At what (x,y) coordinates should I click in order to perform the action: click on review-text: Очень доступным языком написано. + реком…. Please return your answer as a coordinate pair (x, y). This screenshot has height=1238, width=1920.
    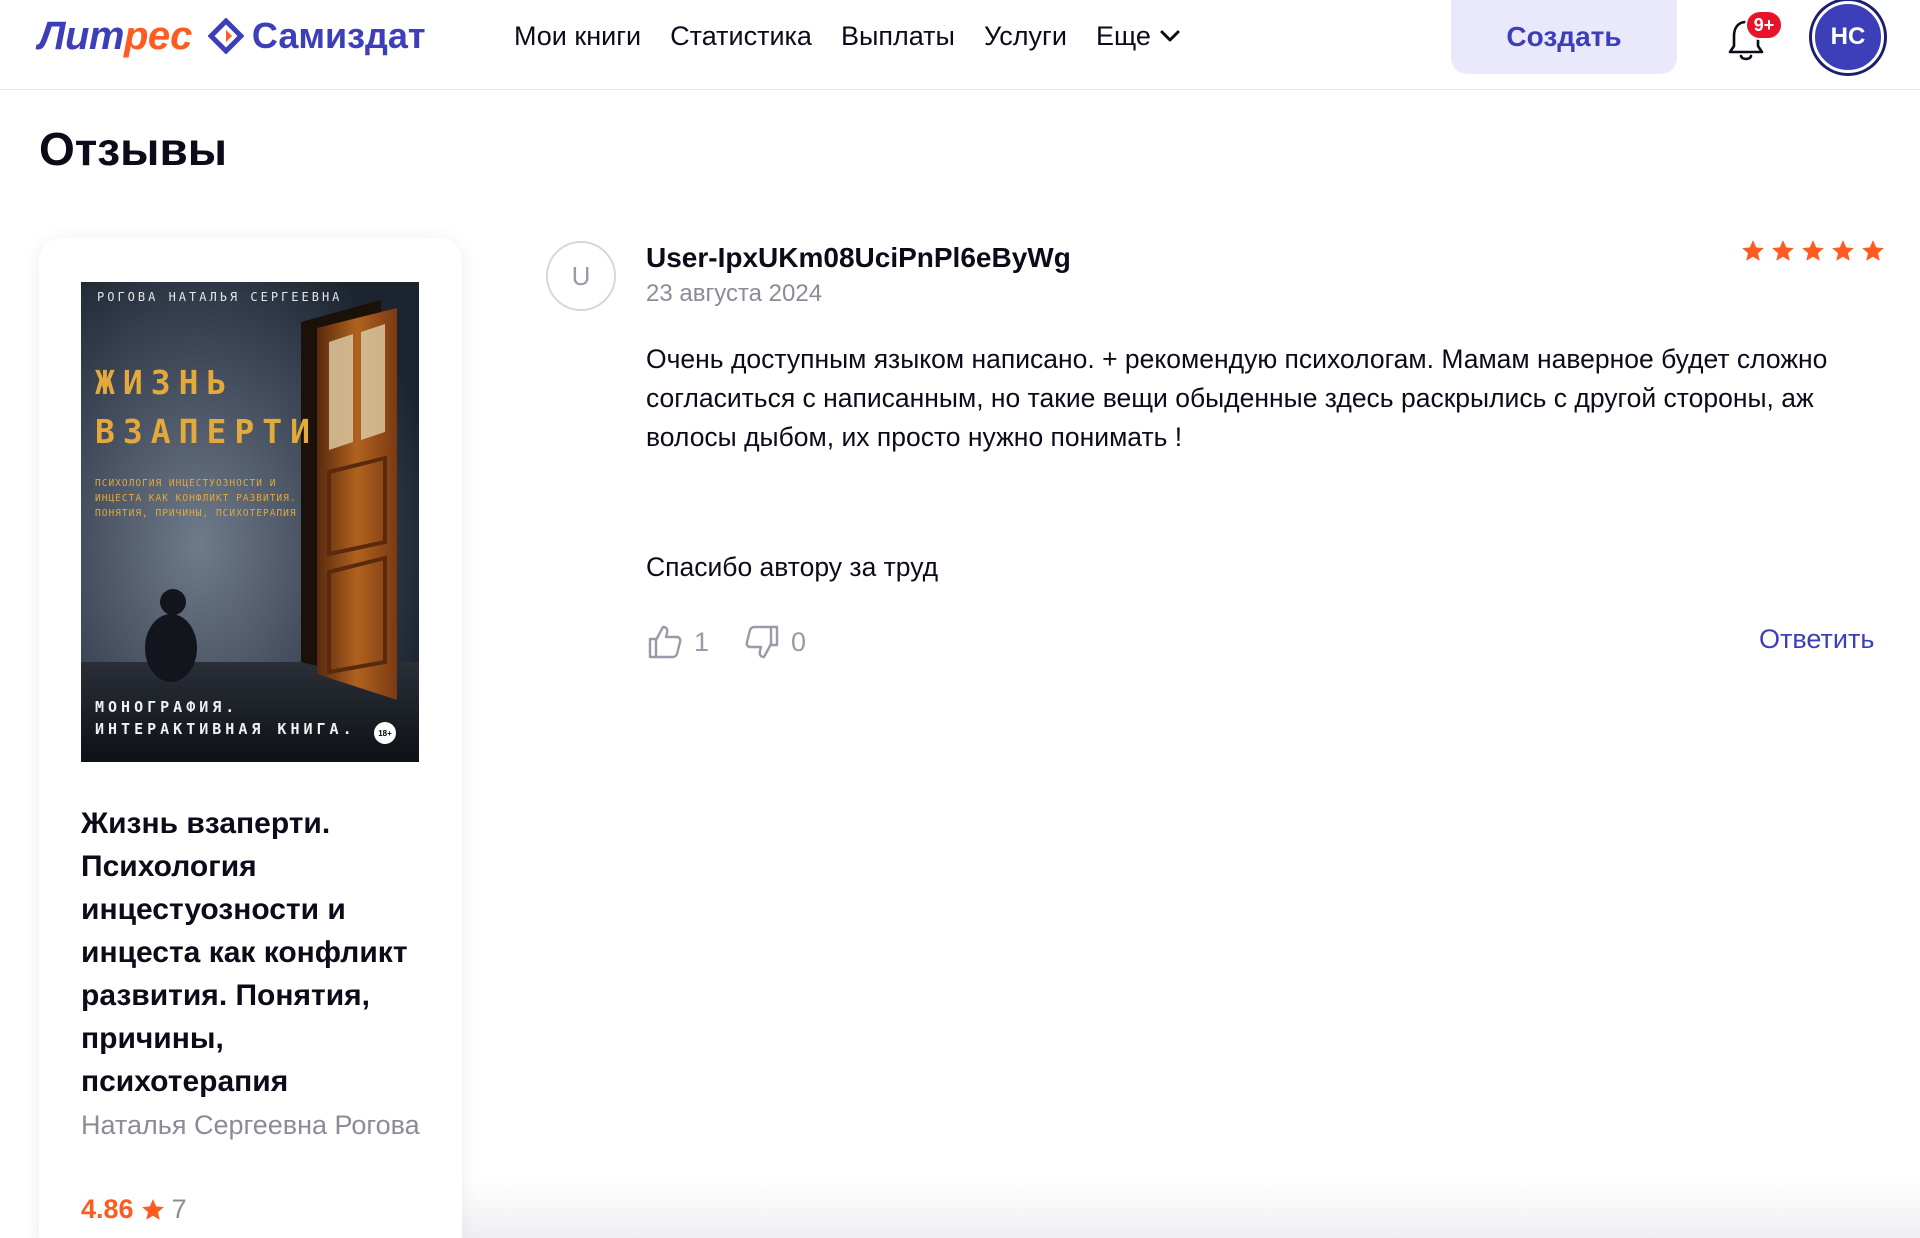
    Looking at the image, I should click on (1237, 398).